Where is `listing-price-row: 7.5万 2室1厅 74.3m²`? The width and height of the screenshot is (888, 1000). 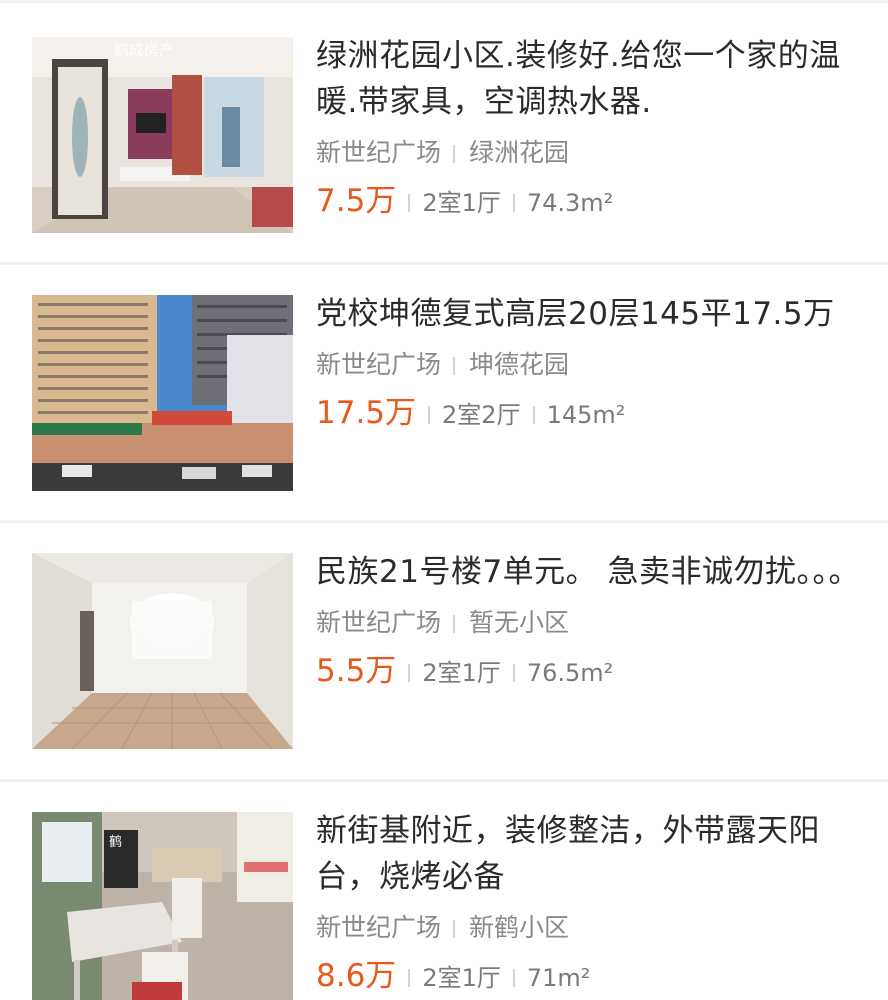
listing-price-row: 7.5万 2室1厅 74.3m² is located at coordinates (590, 201).